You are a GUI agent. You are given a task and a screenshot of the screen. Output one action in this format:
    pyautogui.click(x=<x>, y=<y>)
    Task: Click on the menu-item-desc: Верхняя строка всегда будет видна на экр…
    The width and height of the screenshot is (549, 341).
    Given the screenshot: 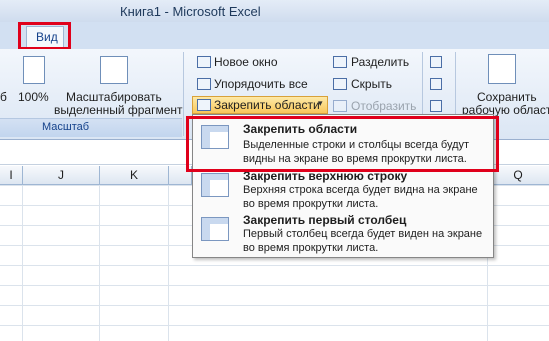 What is the action you would take?
    pyautogui.click(x=360, y=197)
    